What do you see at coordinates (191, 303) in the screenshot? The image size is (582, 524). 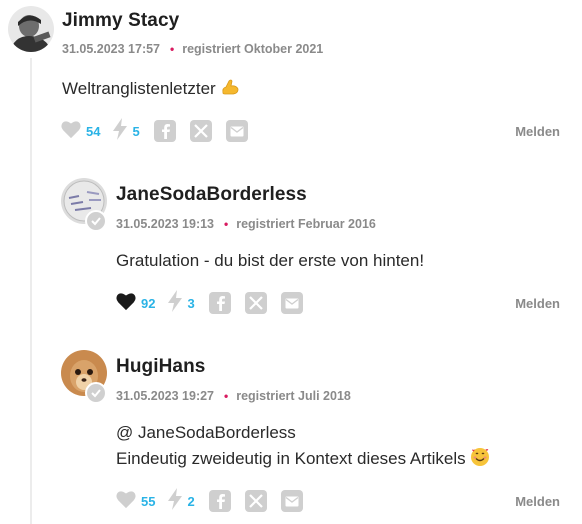 I see `bolt-count: 3` at bounding box center [191, 303].